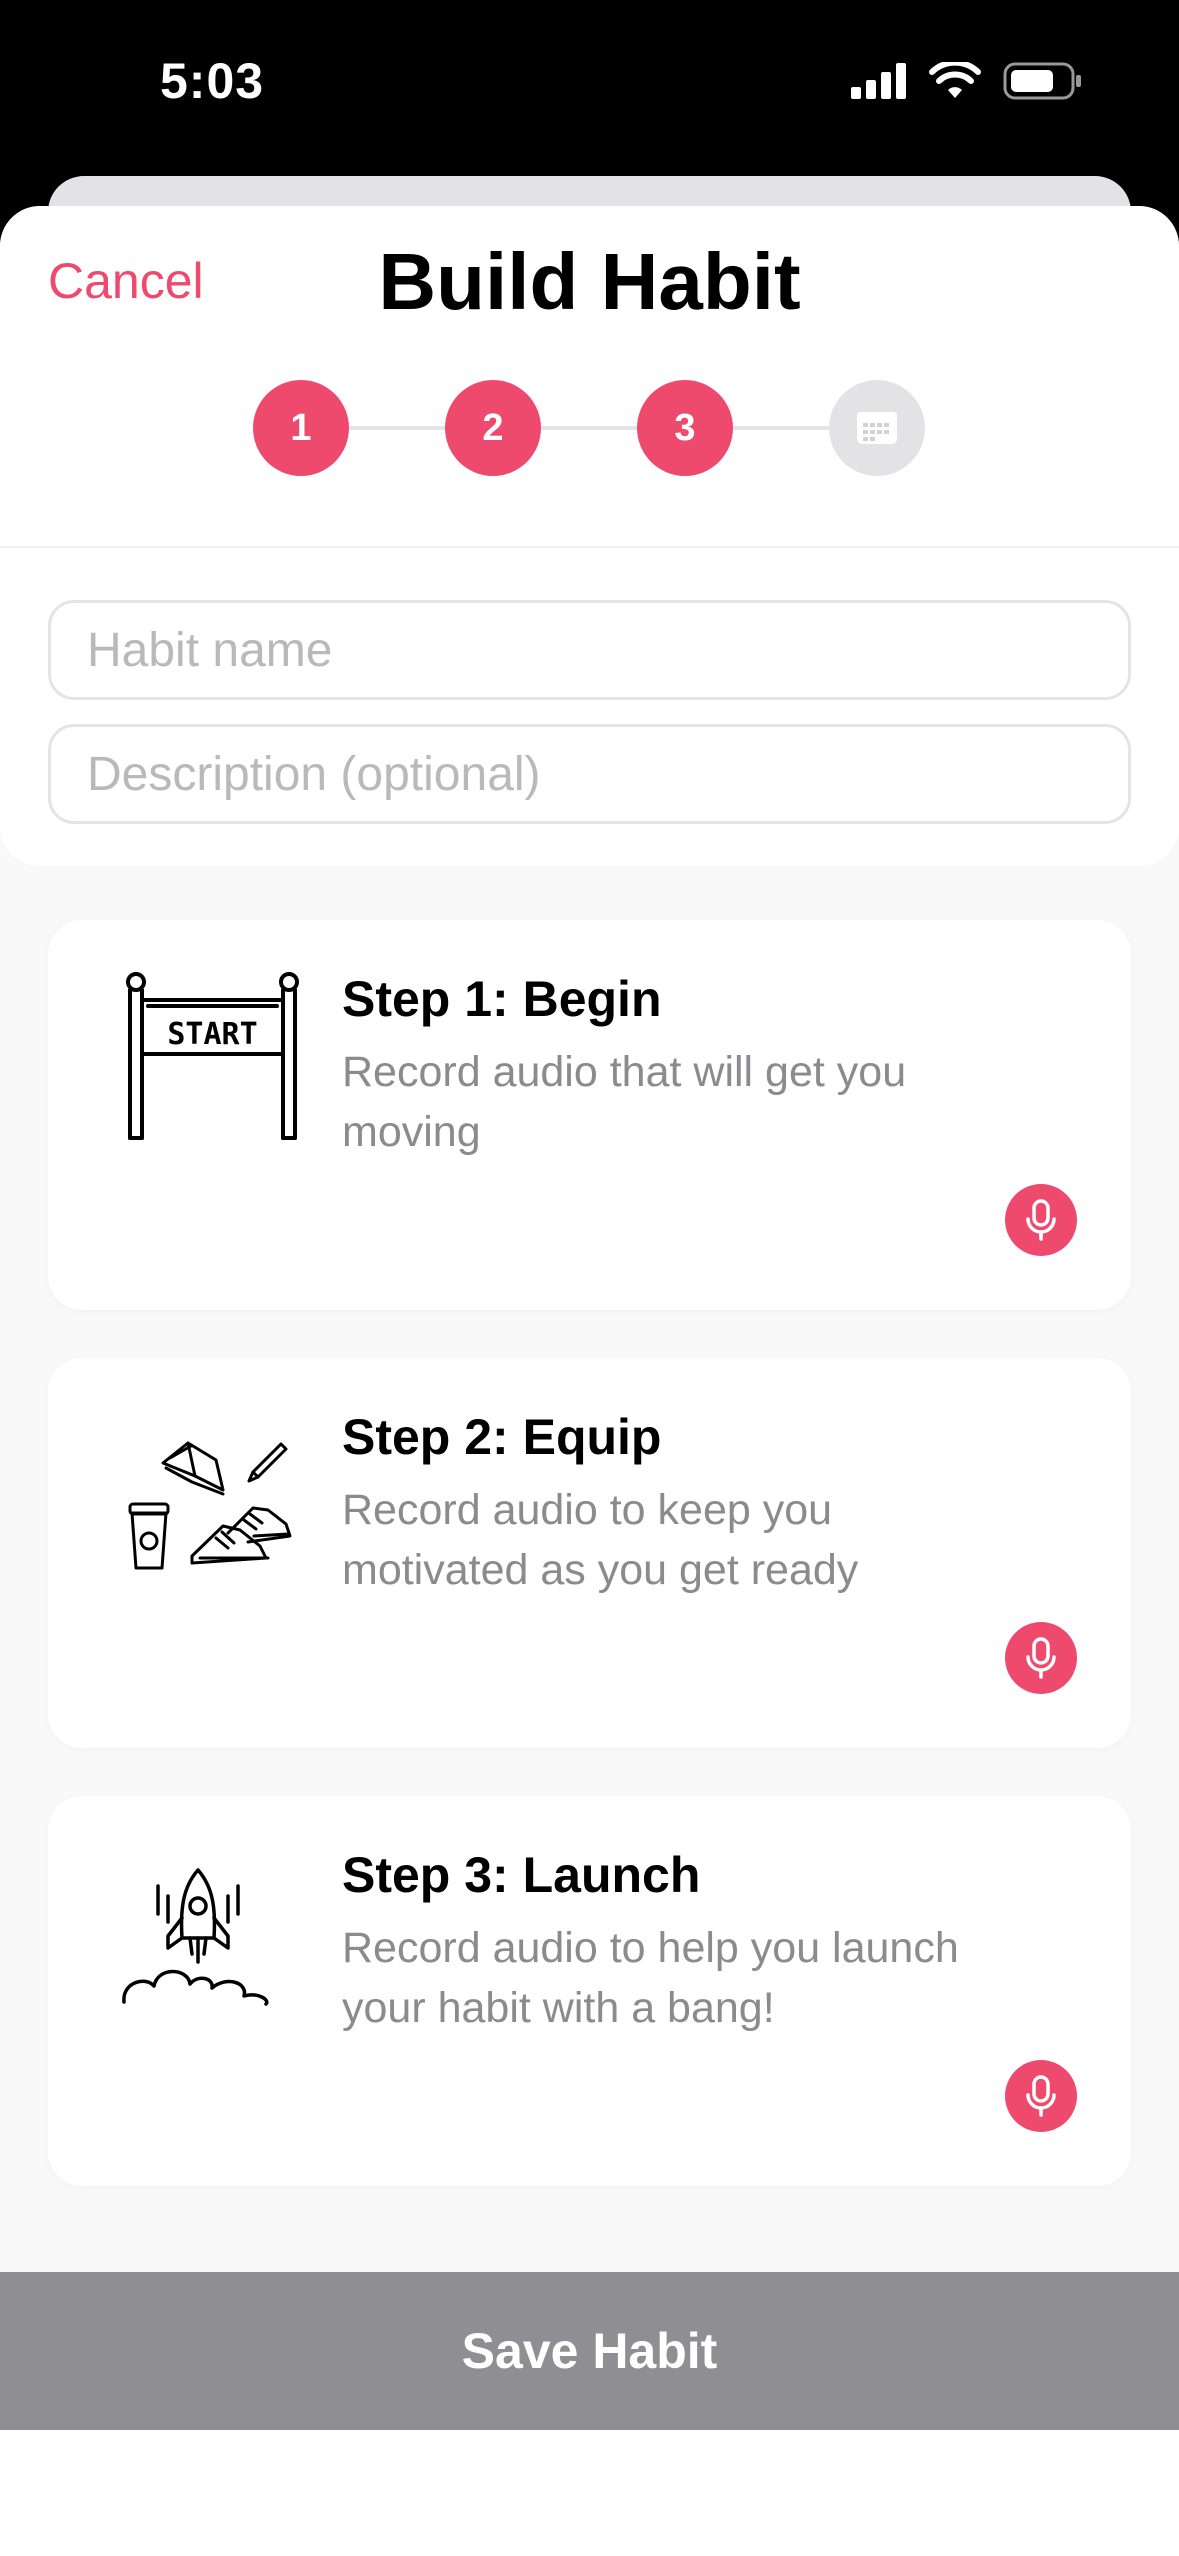 The height and width of the screenshot is (2556, 1179). Describe the element at coordinates (212, 1034) in the screenshot. I see `start-sign-text: START` at that location.